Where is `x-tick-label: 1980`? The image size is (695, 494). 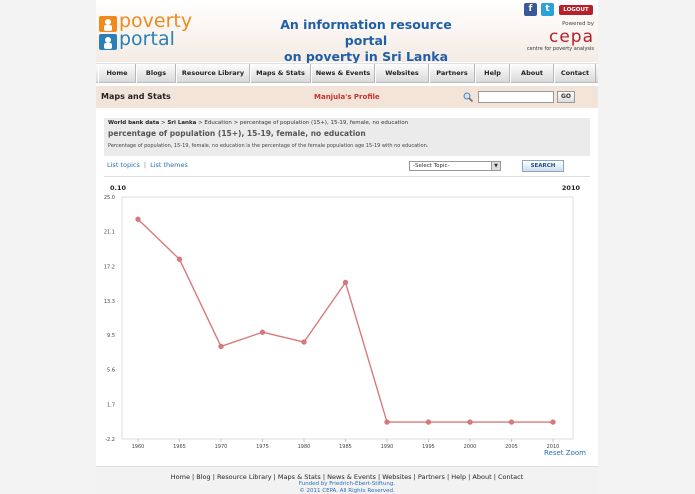 x-tick-label: 1980 is located at coordinates (304, 447).